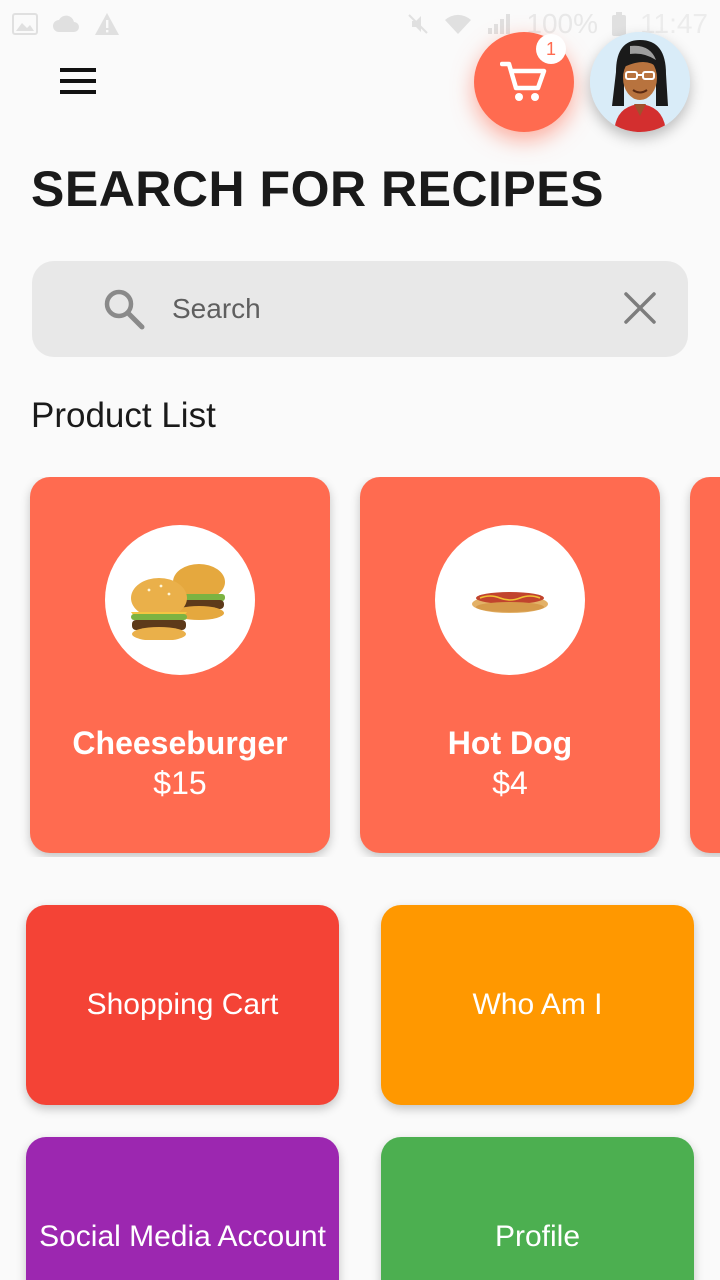  Describe the element at coordinates (418, 24) in the screenshot. I see `mute-icon` at that location.